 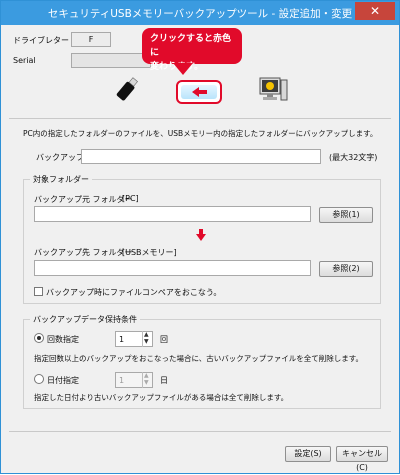 What do you see at coordinates (172, 268) in the screenshot?
I see `dest-folder-input` at bounding box center [172, 268].